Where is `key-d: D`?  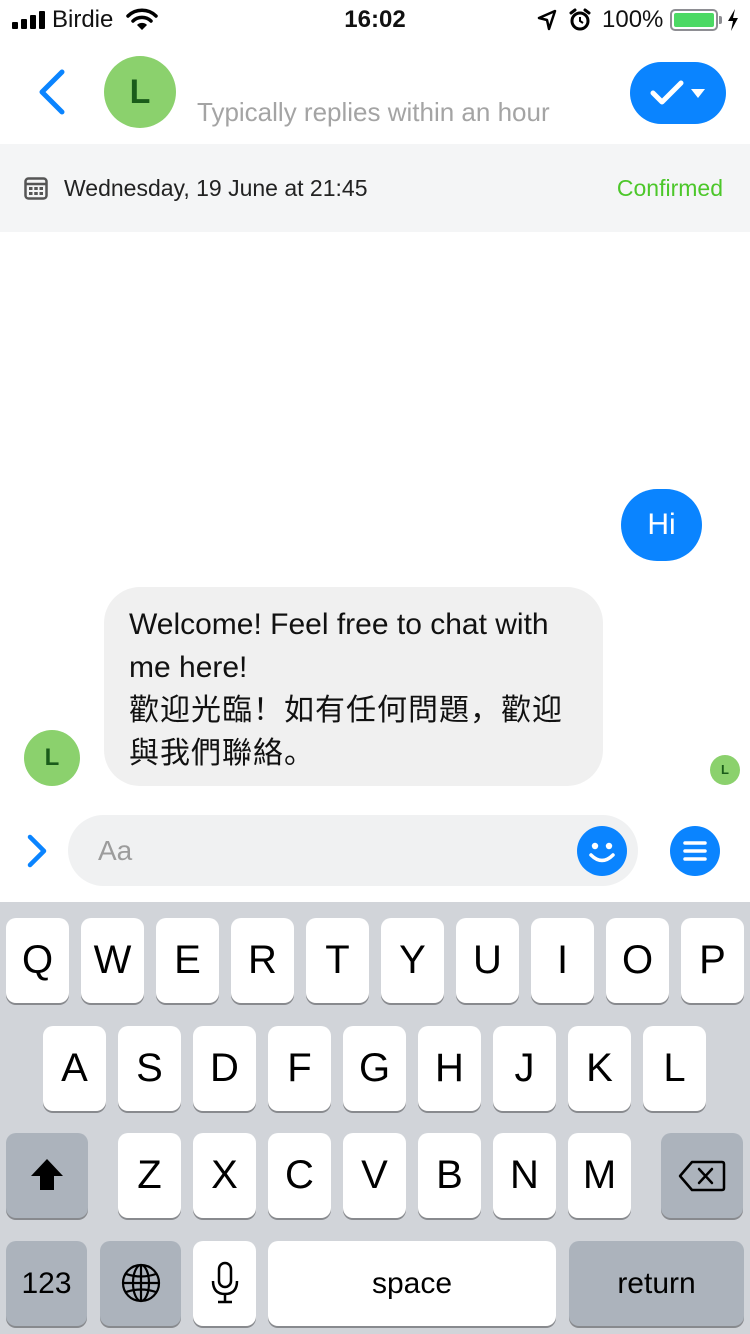
key-d: D is located at coordinates (224, 1068).